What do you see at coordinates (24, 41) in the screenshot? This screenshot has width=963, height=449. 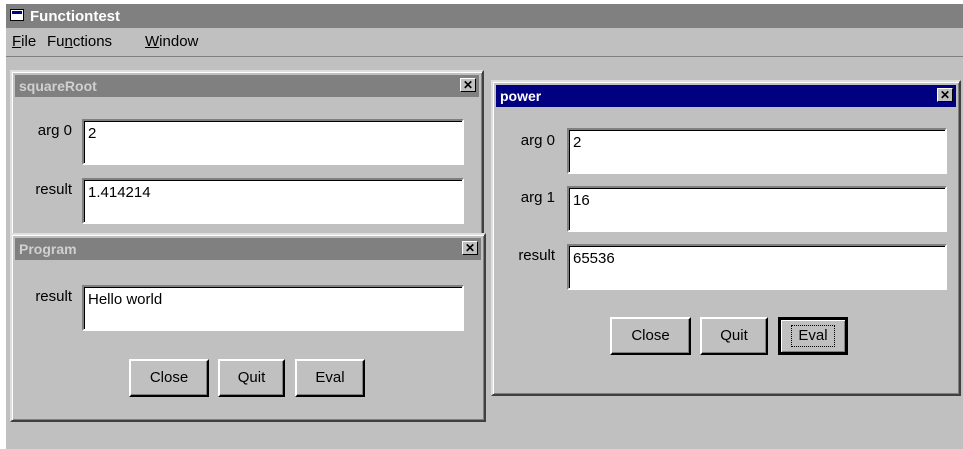 I see `menu-file: File` at bounding box center [24, 41].